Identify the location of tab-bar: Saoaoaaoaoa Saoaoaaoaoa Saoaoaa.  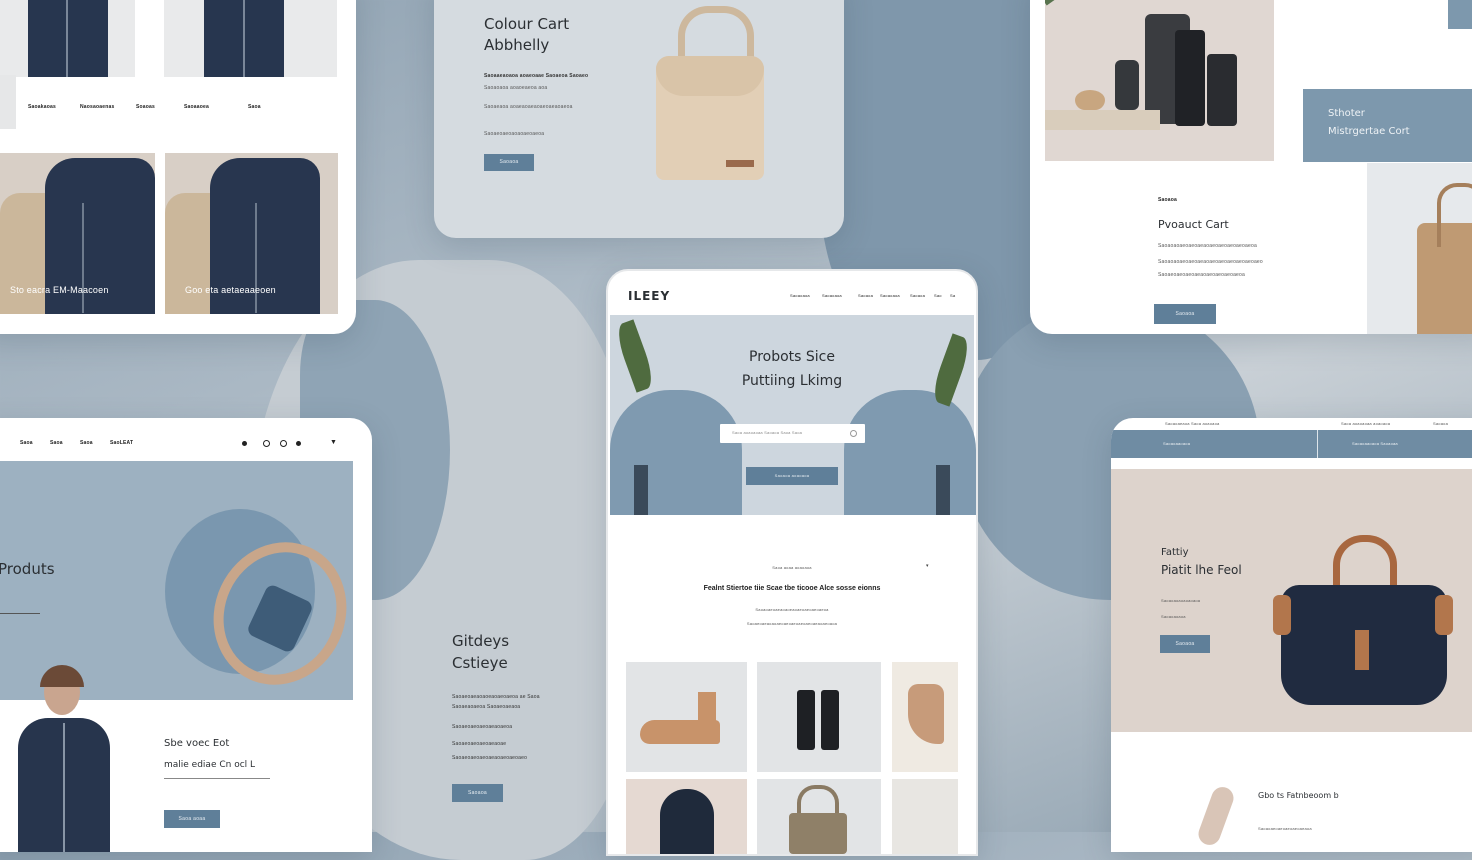
(1291, 444).